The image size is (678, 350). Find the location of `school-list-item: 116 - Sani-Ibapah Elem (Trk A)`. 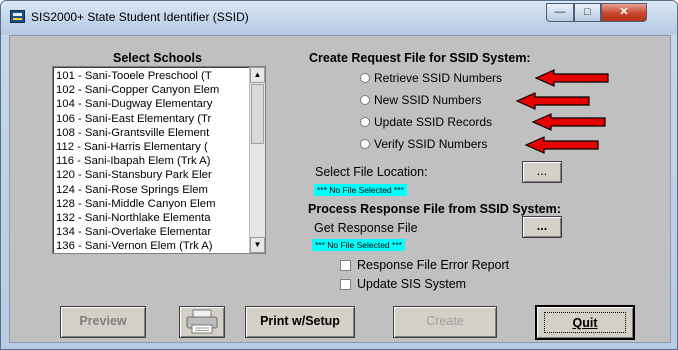

school-list-item: 116 - Sani-Ibapah Elem (Trk A) is located at coordinates (153, 161).